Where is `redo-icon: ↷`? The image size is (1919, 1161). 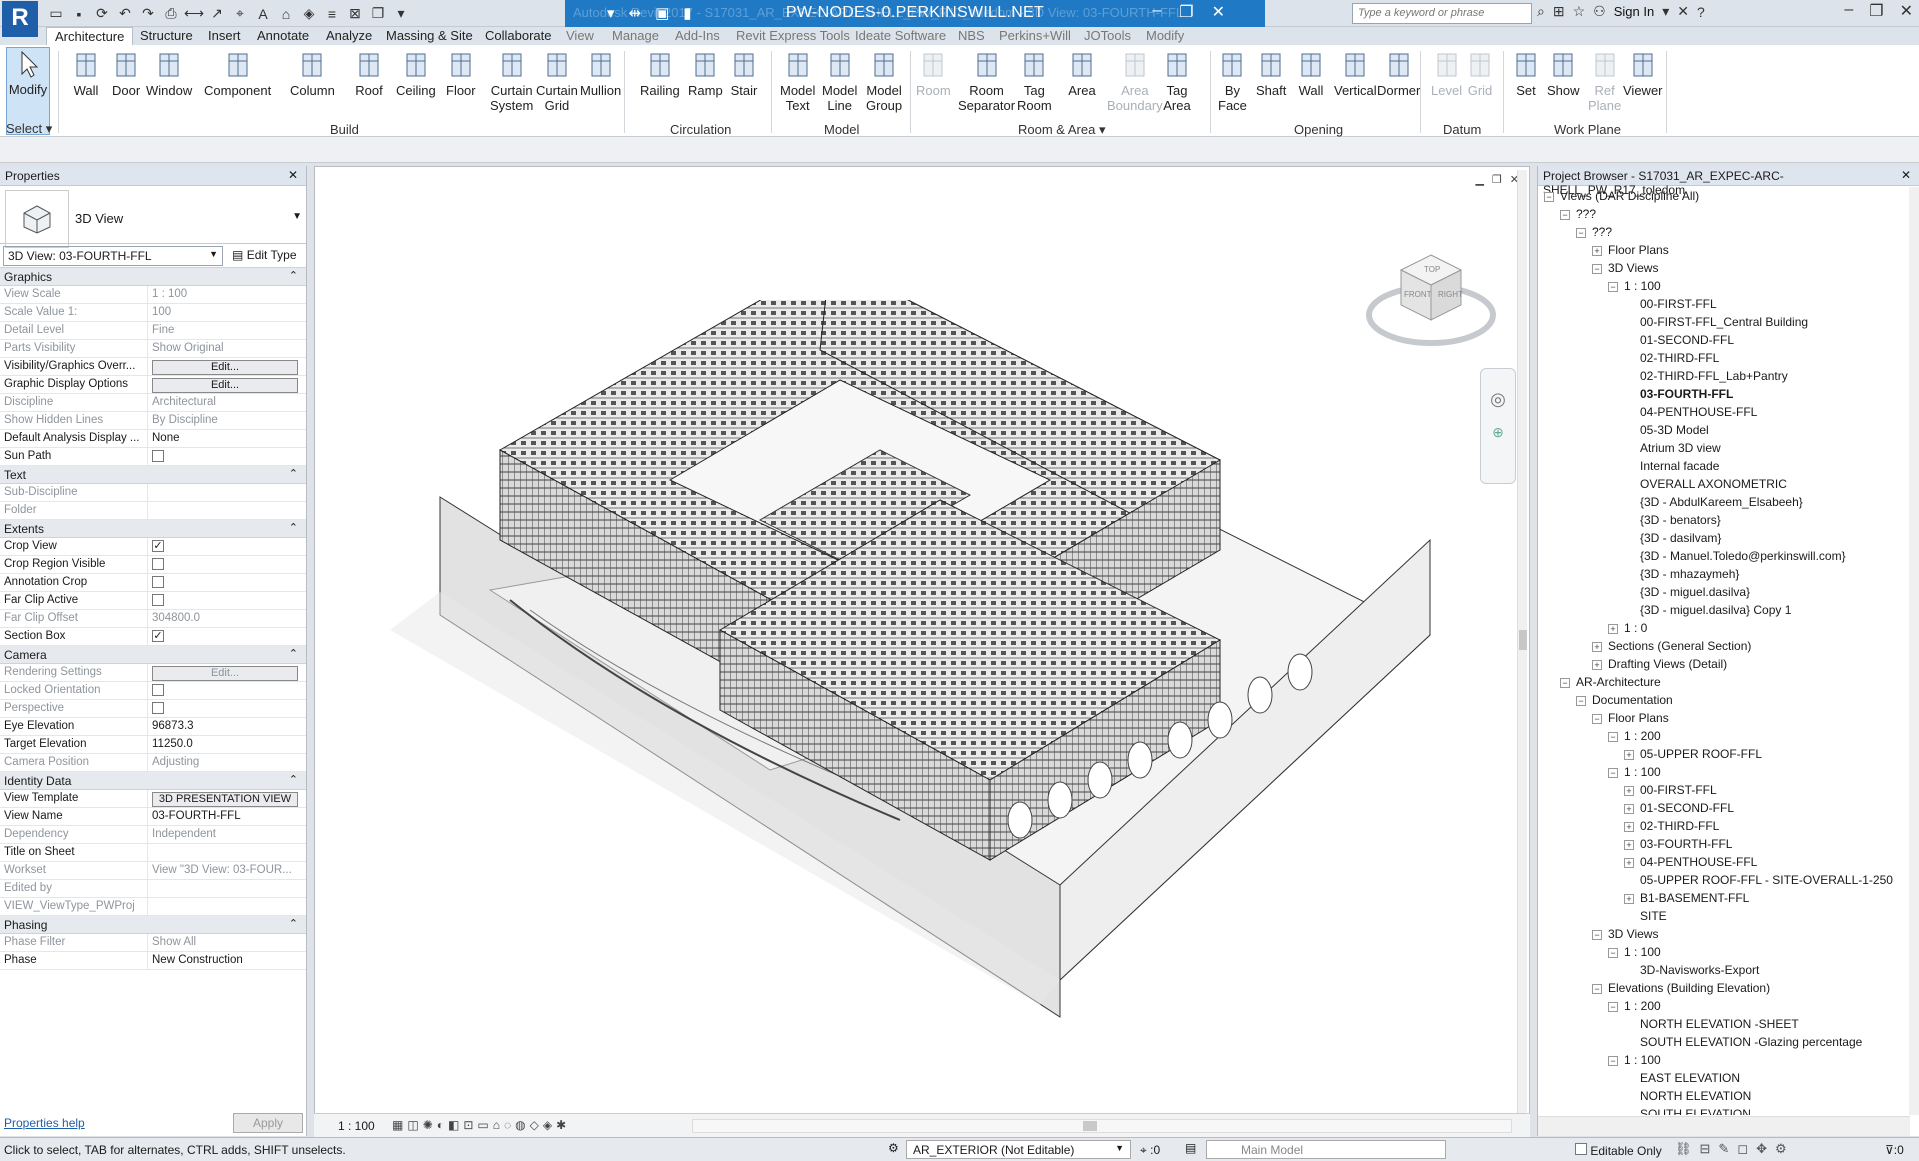
redo-icon: ↷ is located at coordinates (148, 13).